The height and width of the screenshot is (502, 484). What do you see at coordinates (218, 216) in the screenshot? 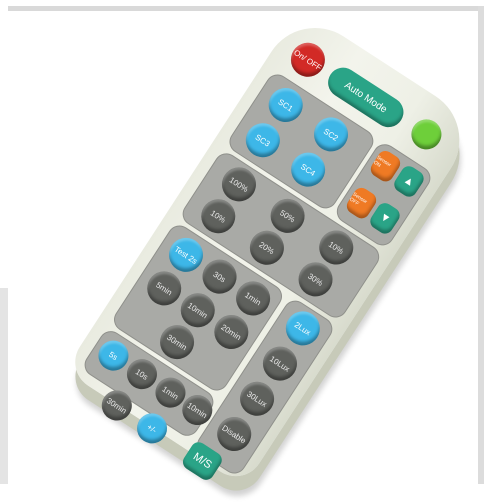
I see `level-10-label: 10%` at bounding box center [218, 216].